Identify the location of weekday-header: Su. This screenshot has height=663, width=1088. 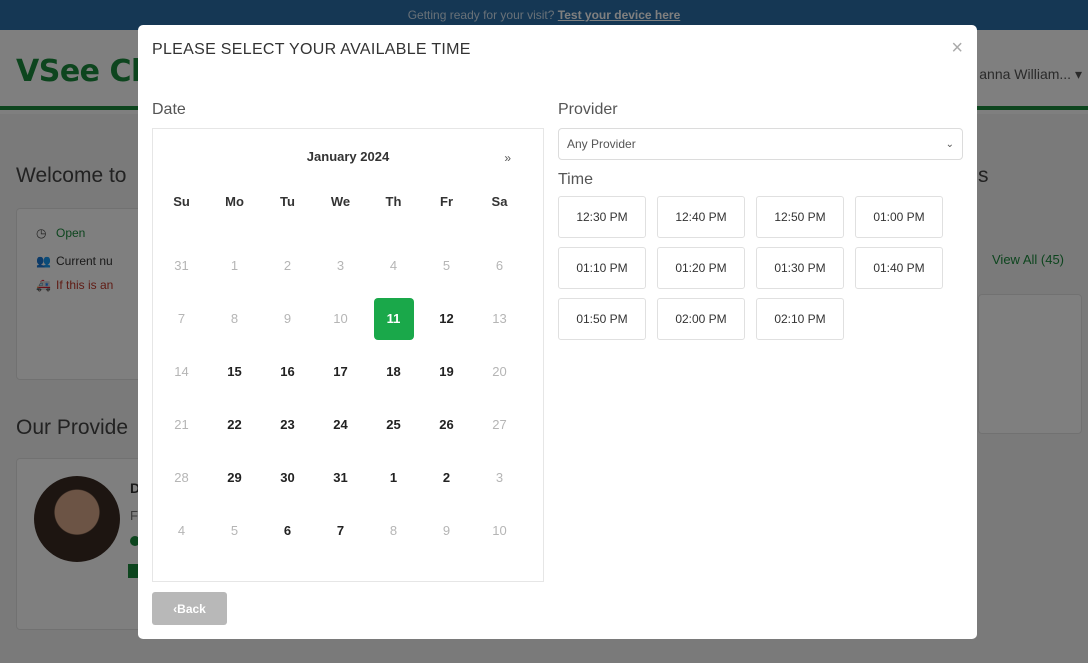
(181, 201).